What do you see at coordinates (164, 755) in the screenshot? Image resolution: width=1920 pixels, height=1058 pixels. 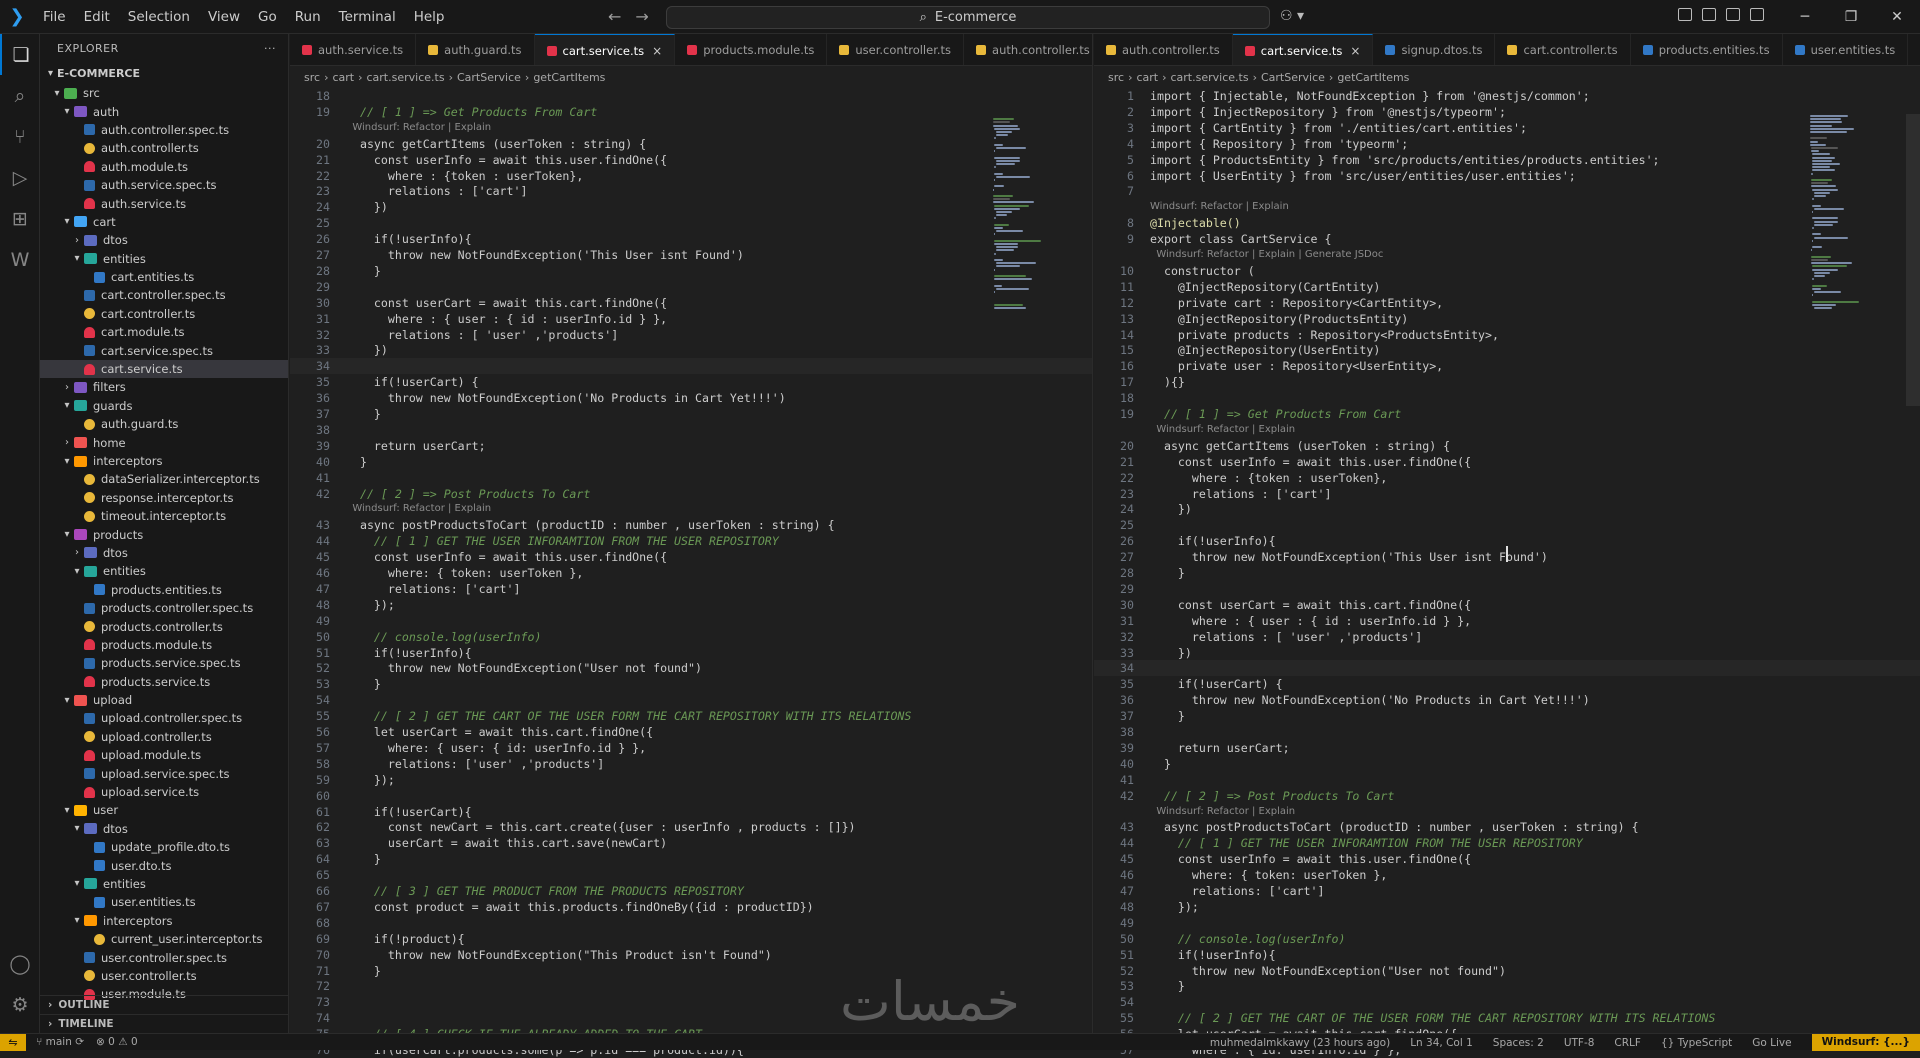 I see `file-tree-item: upload.module.ts` at bounding box center [164, 755].